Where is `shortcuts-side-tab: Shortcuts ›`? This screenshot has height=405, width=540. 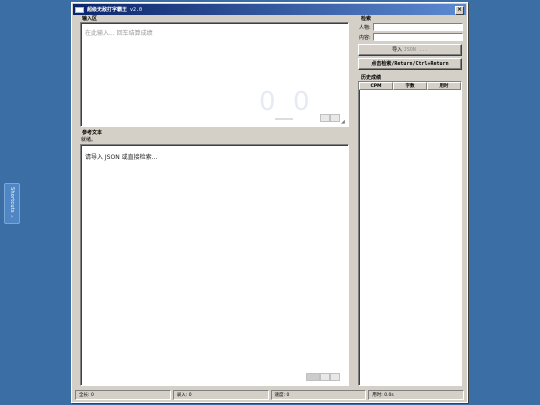 shortcuts-side-tab: Shortcuts › is located at coordinates (12, 203).